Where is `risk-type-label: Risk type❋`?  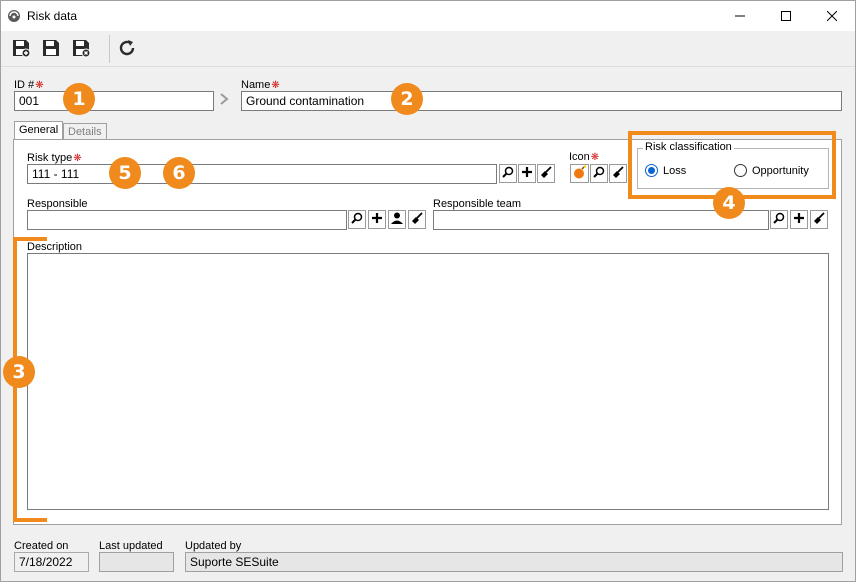 risk-type-label: Risk type❋ is located at coordinates (54, 158).